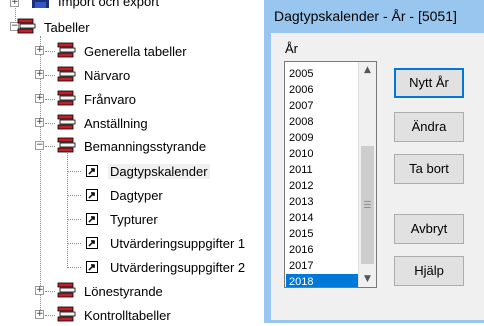  What do you see at coordinates (429, 83) in the screenshot?
I see `new-year-button: Nytt År` at bounding box center [429, 83].